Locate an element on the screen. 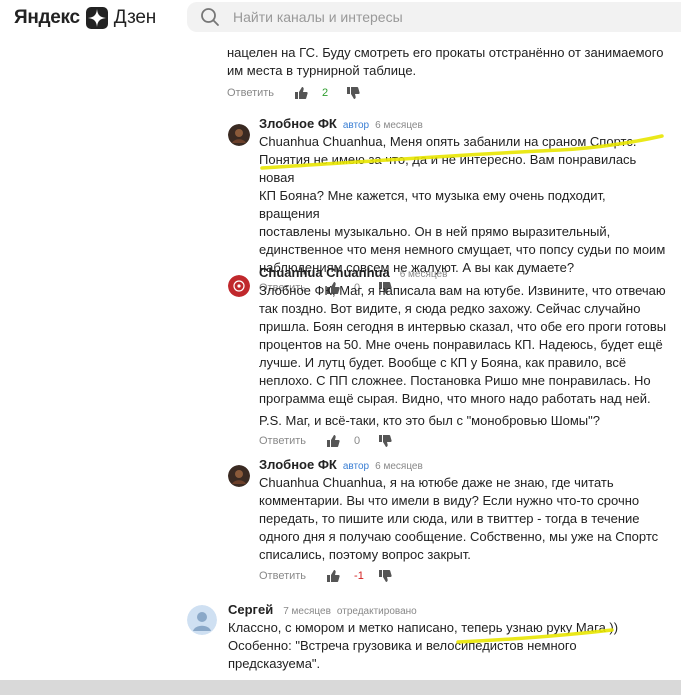 The image size is (681, 695). likes-count: 0 is located at coordinates (357, 441).